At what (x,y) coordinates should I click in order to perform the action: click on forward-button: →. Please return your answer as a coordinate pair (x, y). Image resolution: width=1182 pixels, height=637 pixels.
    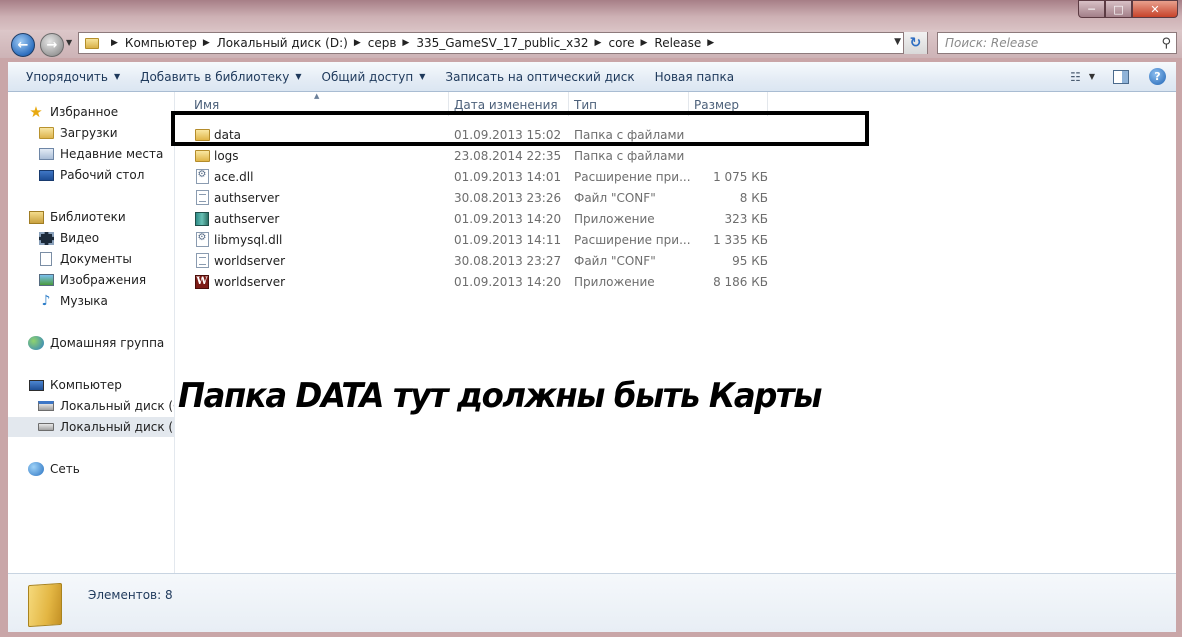
    Looking at the image, I should click on (52, 45).